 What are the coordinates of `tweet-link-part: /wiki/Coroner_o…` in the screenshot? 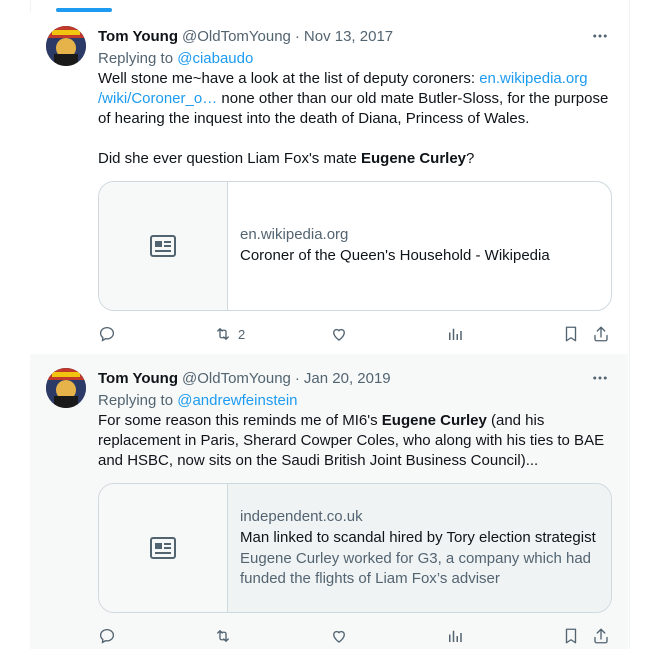 It's located at (158, 98).